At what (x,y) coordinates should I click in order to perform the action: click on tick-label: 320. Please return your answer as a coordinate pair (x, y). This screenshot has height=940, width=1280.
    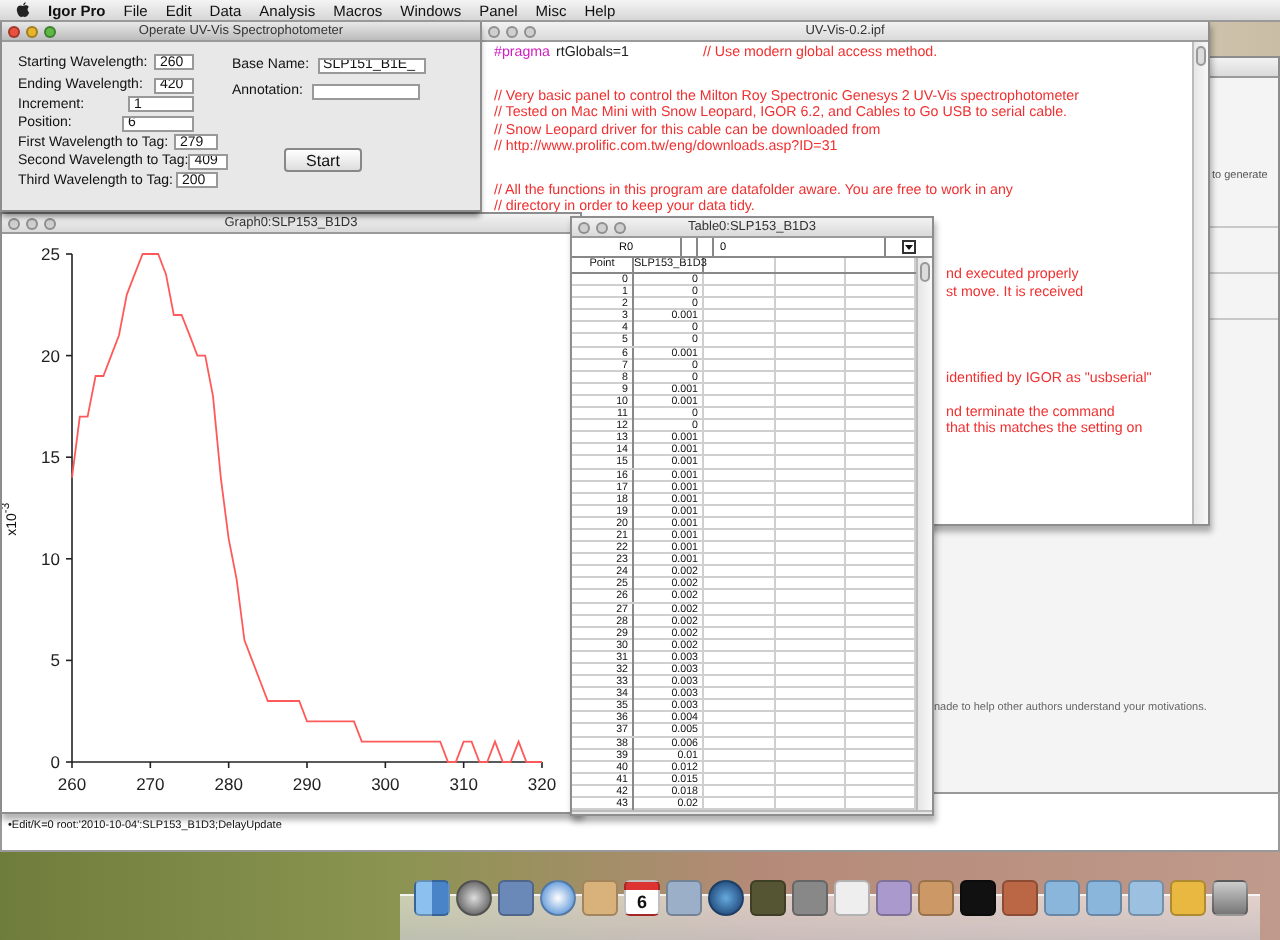
    Looking at the image, I should click on (542, 784).